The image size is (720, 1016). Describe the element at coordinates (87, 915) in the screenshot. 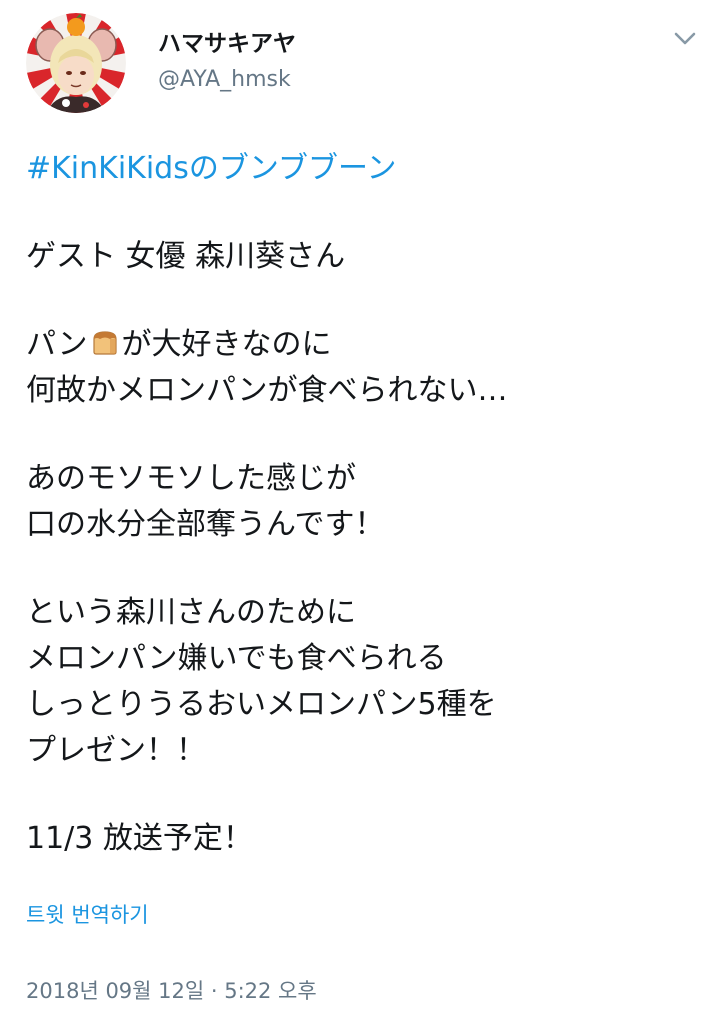

I see `translate-tweet-link: 트윗 번역하기` at that location.